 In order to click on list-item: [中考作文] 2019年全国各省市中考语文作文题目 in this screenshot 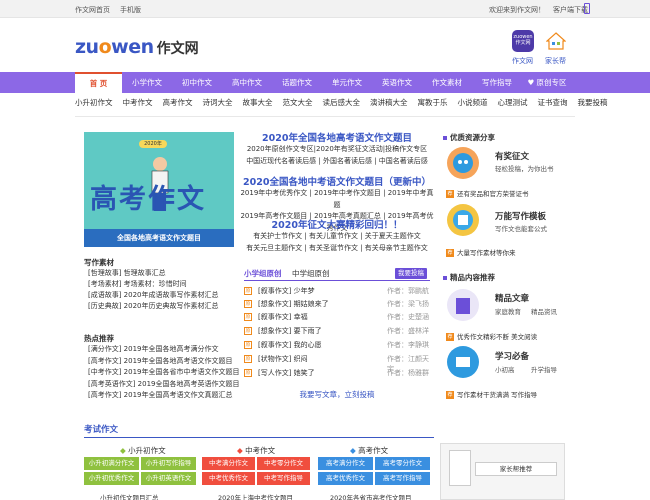, I will do `click(164, 373)`.